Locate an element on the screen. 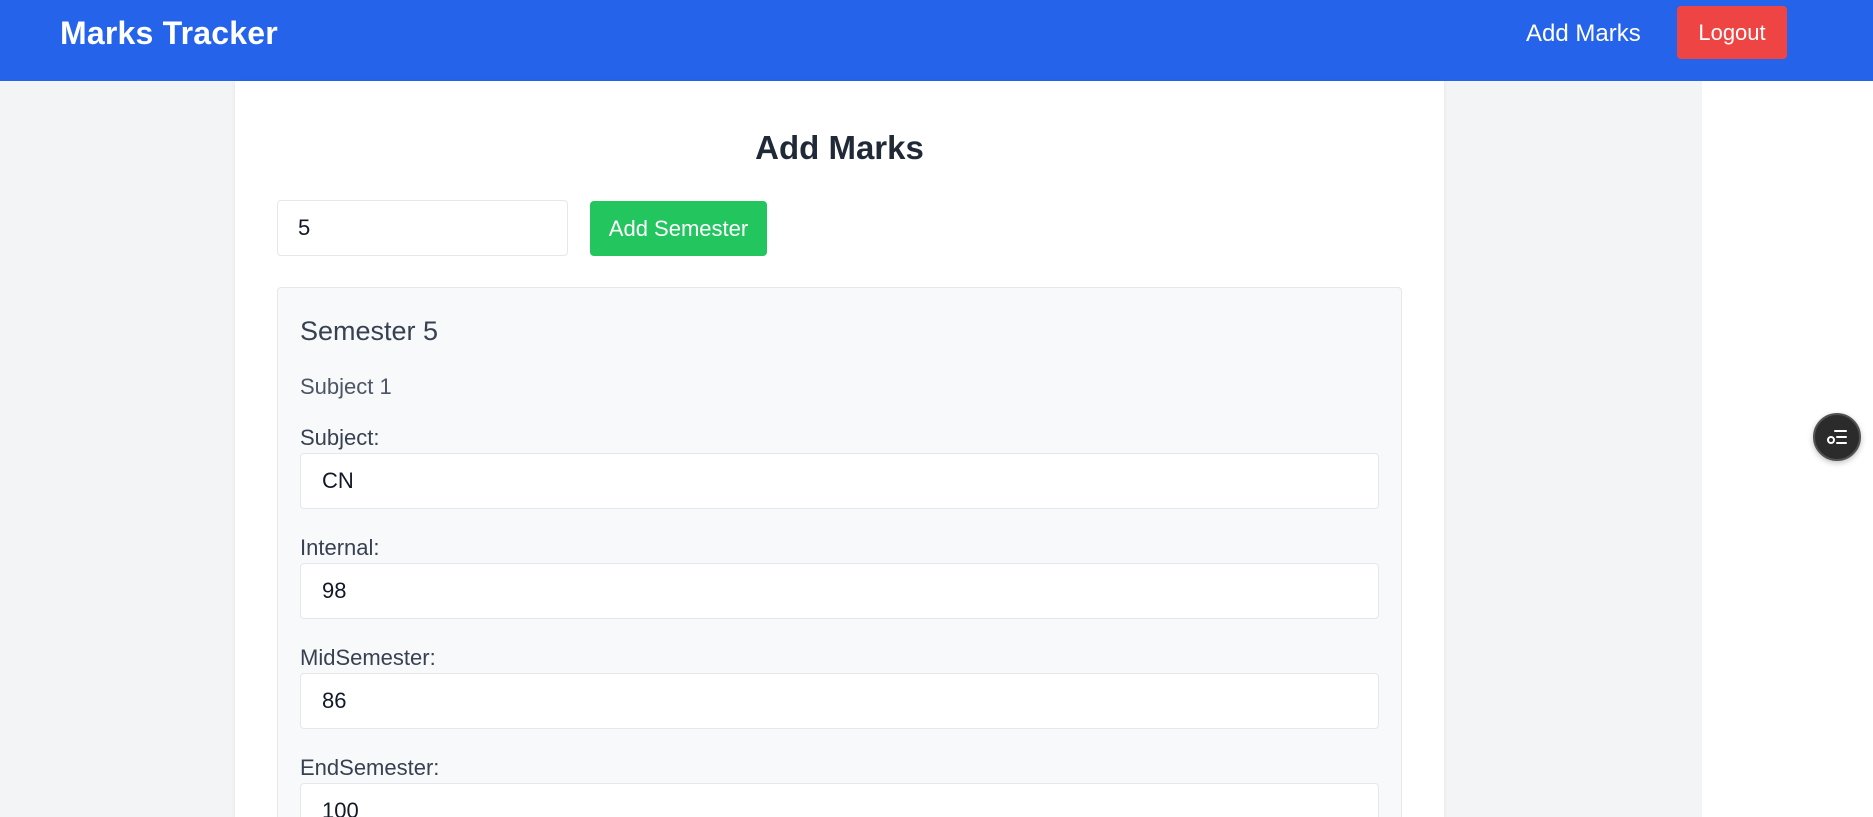  internal-label: Internal: is located at coordinates (340, 547).